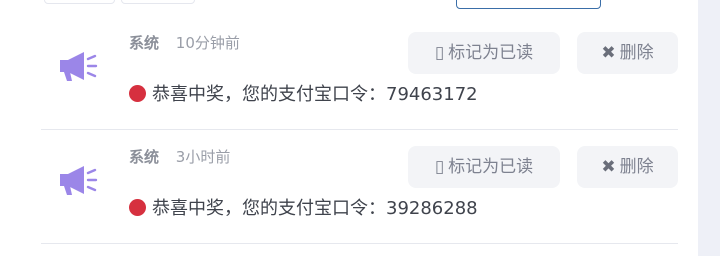 The height and width of the screenshot is (256, 720). I want to click on notification-meta: 系统 10分钟前, so click(184, 43).